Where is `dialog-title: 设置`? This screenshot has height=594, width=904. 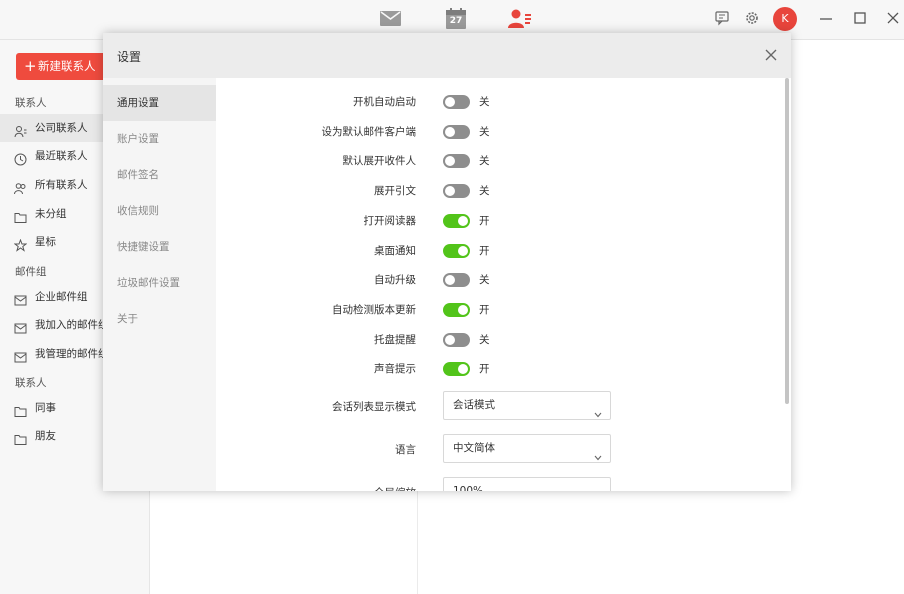
dialog-title: 设置 is located at coordinates (129, 57).